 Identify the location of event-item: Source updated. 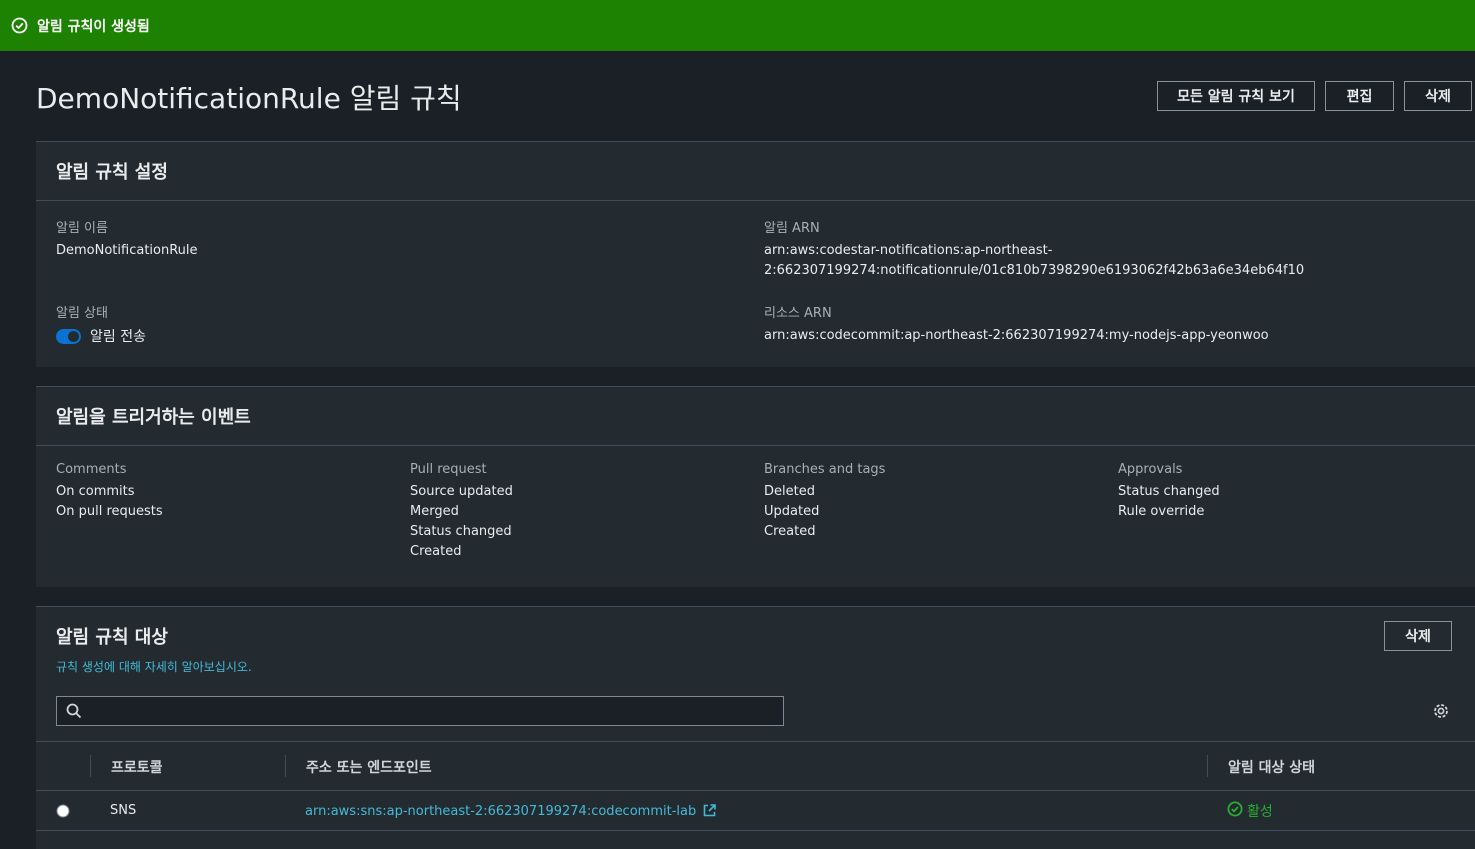
(461, 491).